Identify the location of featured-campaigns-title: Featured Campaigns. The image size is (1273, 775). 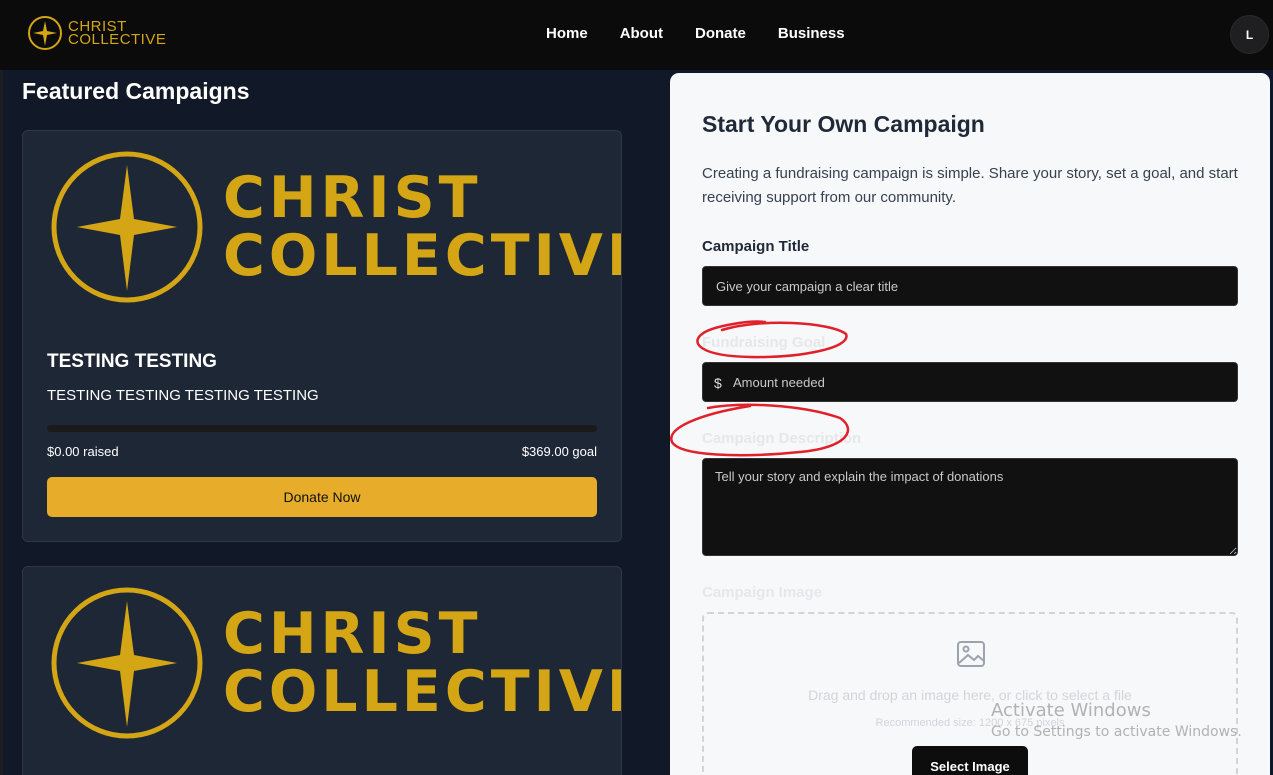
(136, 91).